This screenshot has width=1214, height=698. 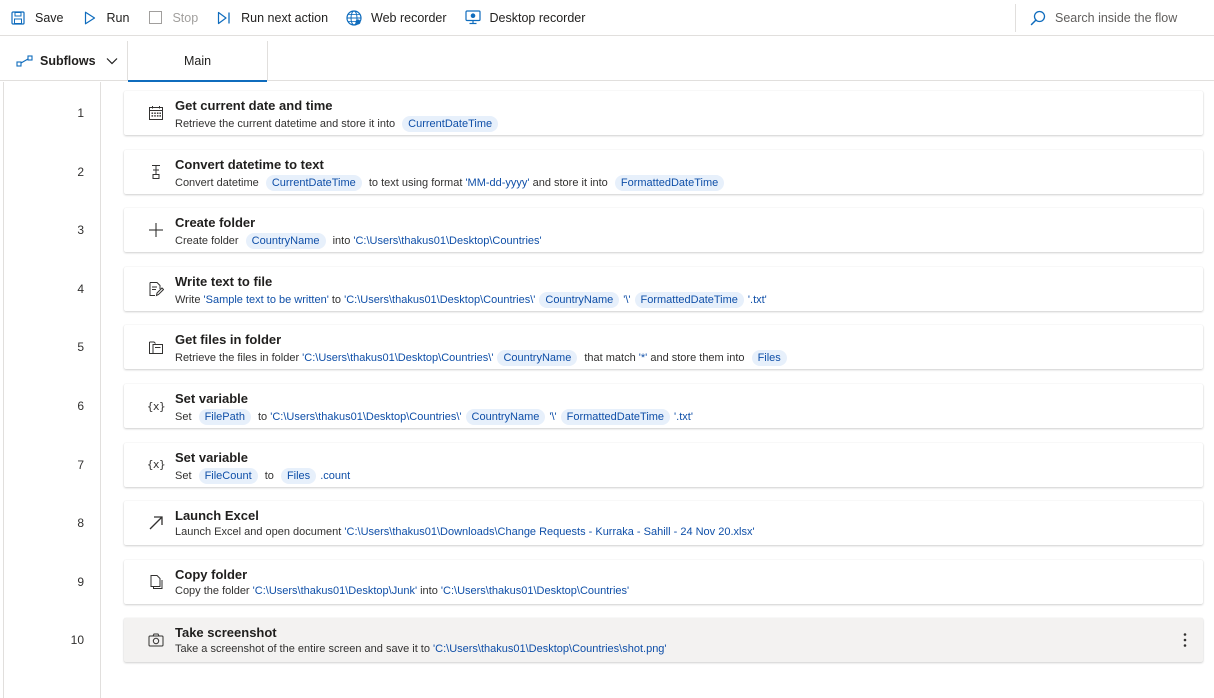 I want to click on camera-icon, so click(x=156, y=640).